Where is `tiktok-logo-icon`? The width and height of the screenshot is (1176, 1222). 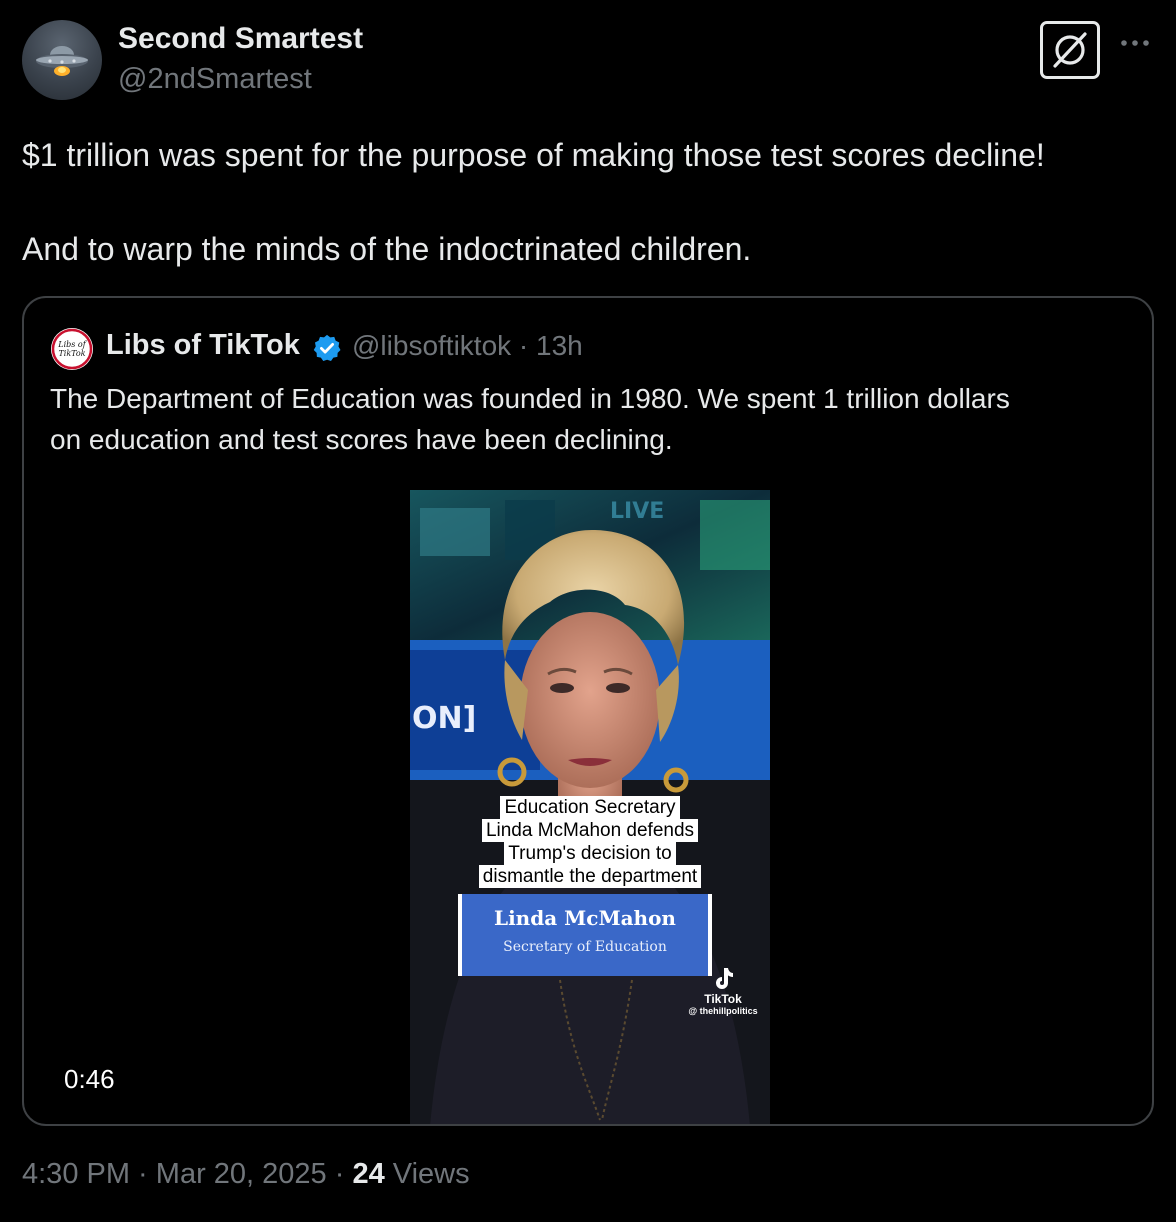
tiktok-logo-icon is located at coordinates (724, 978).